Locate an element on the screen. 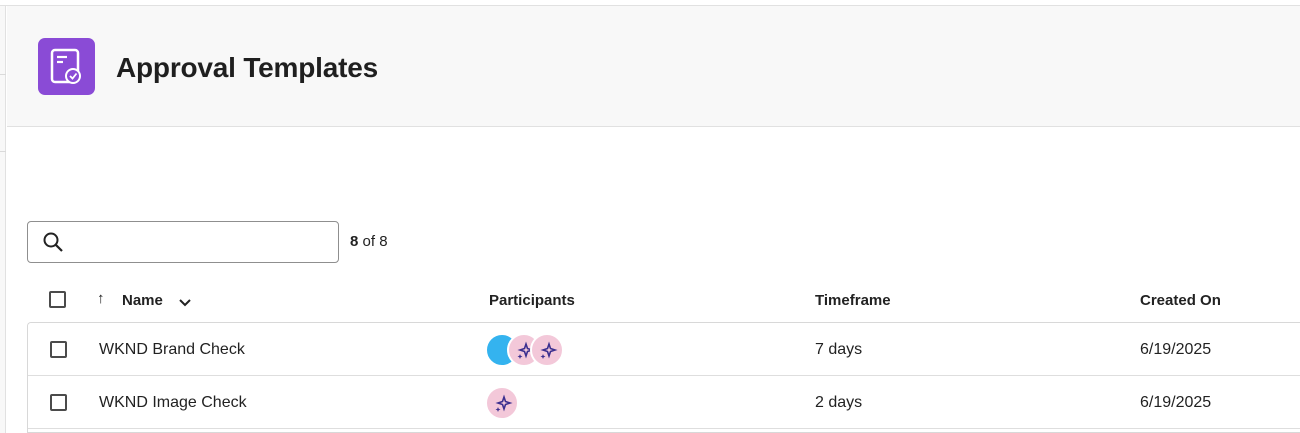  page-title: Approval Templates is located at coordinates (247, 67).